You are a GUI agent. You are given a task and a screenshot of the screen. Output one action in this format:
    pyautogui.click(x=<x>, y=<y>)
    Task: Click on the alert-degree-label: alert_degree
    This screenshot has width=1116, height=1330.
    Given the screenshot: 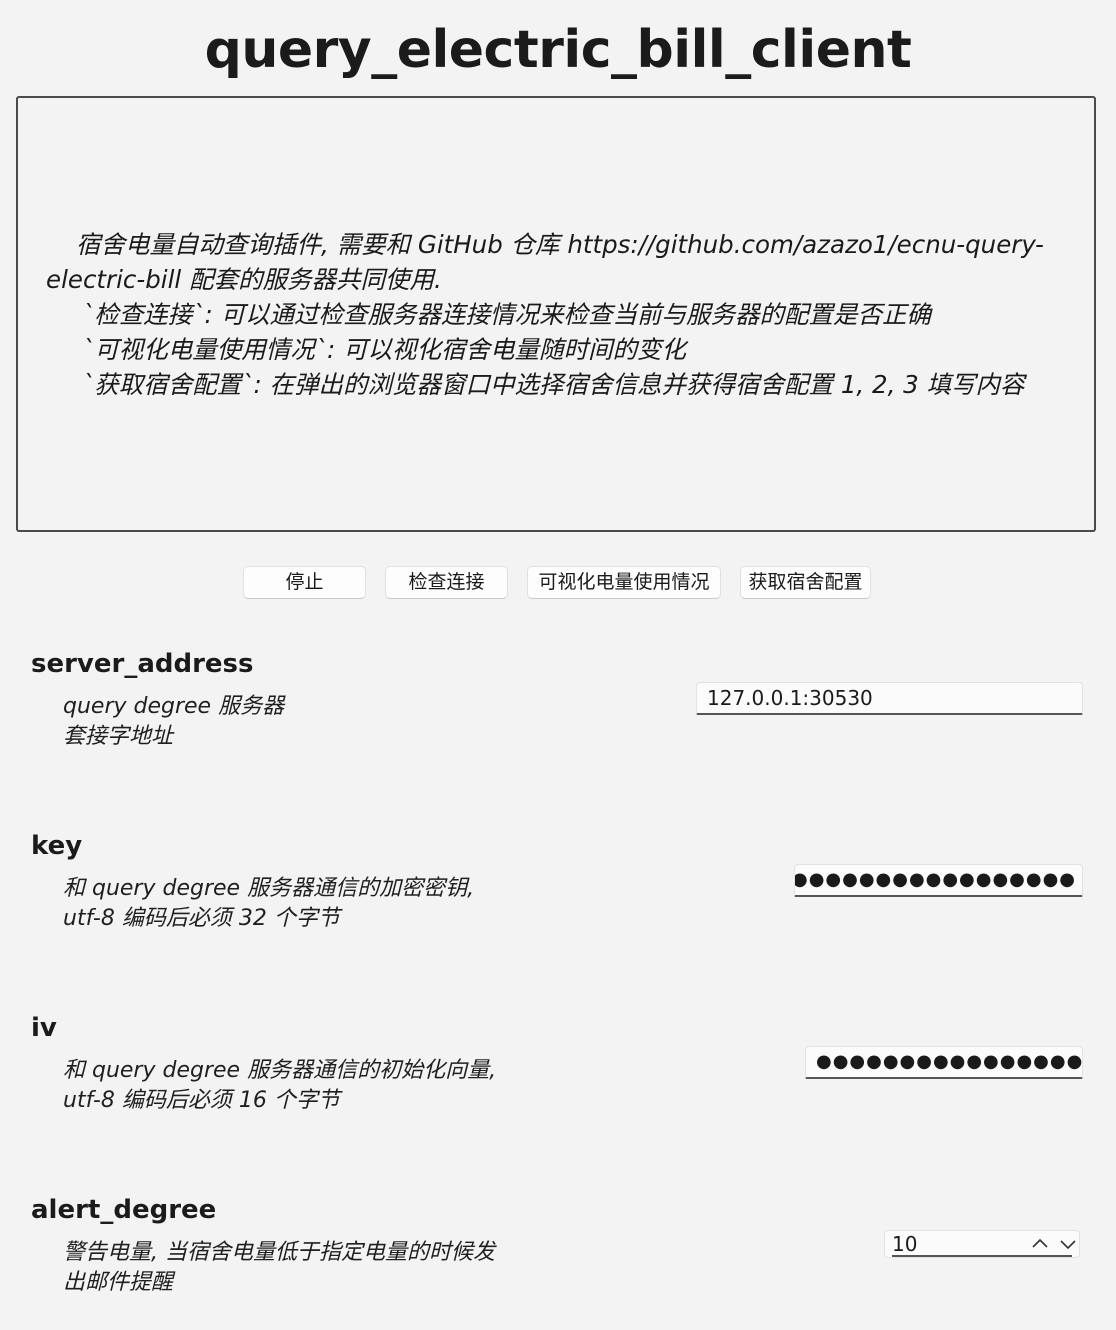 What is the action you would take?
    pyautogui.click(x=124, y=1210)
    